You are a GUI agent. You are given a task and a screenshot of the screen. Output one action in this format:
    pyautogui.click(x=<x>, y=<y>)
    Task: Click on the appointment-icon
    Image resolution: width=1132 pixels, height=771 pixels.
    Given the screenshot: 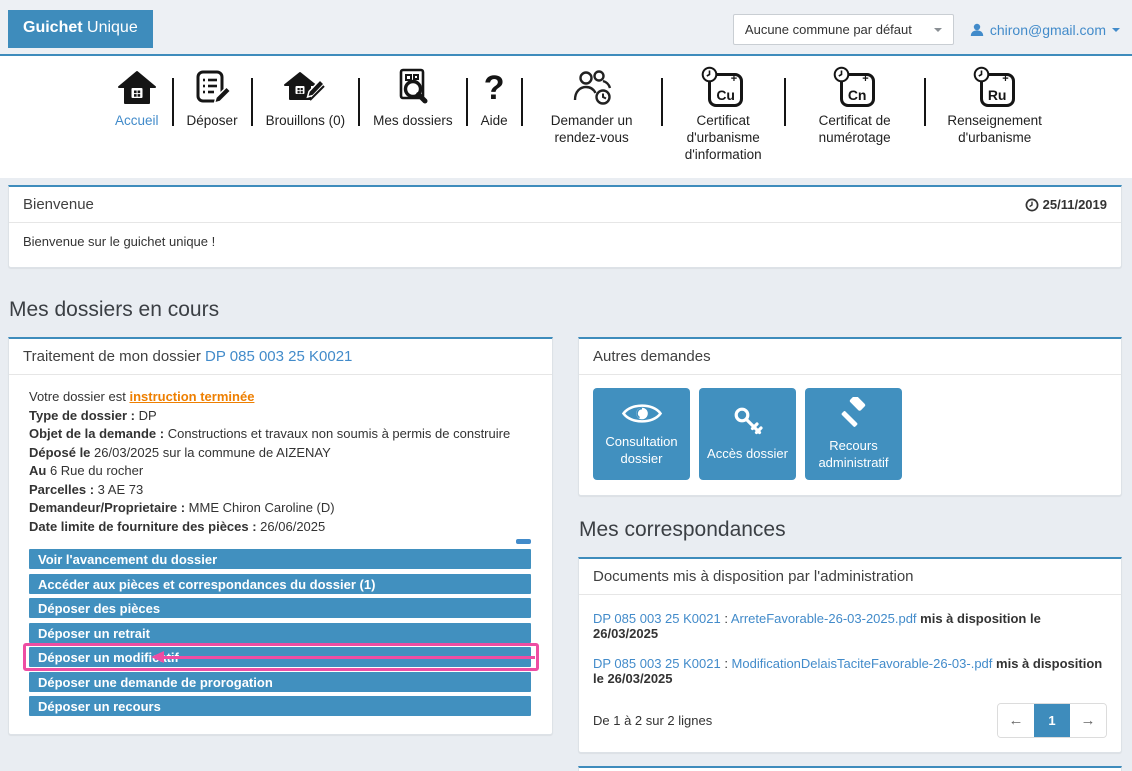 What is the action you would take?
    pyautogui.click(x=592, y=88)
    